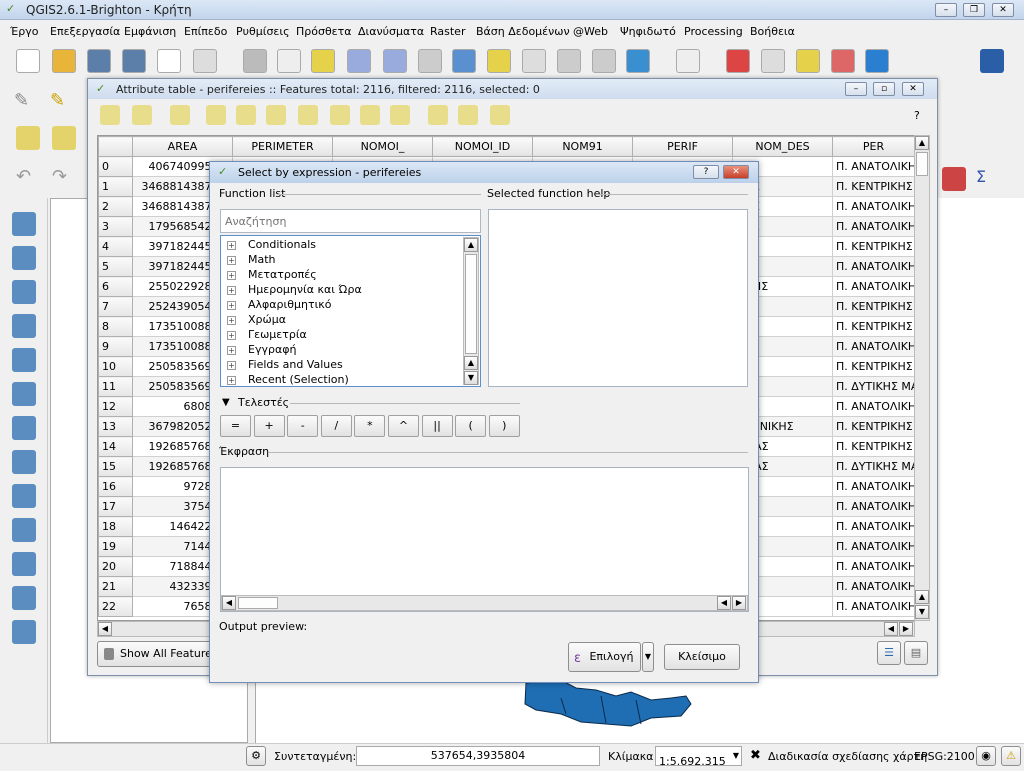 The height and width of the screenshot is (771, 1024). What do you see at coordinates (736, 172) in the screenshot?
I see `dialog-close-x-button: ✕` at bounding box center [736, 172].